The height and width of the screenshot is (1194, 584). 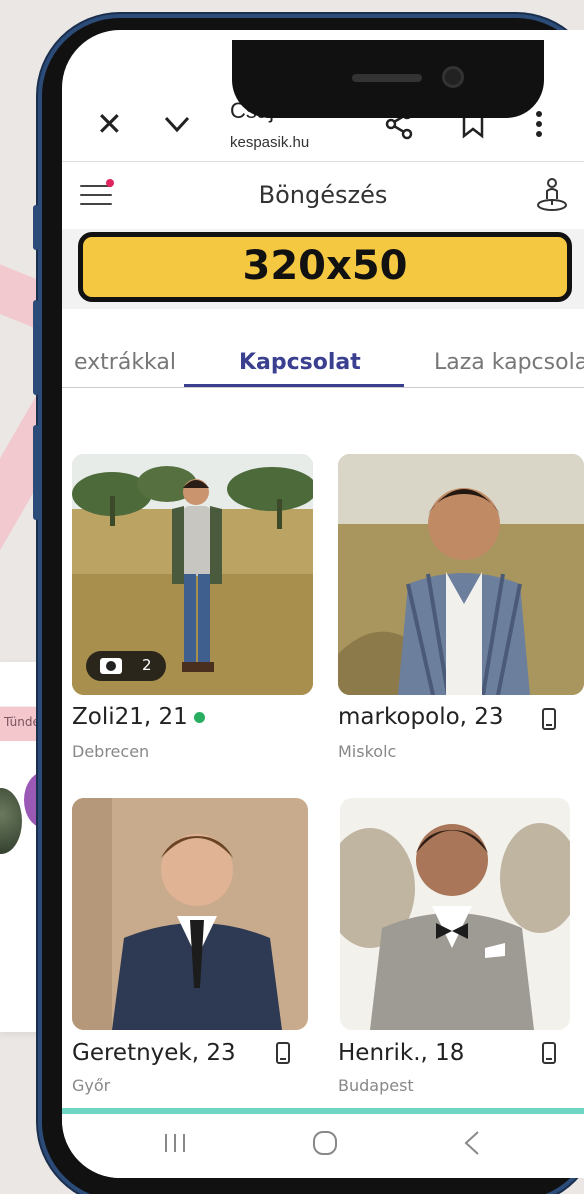 I want to click on profile-name: Zoli21, 21, so click(x=138, y=717).